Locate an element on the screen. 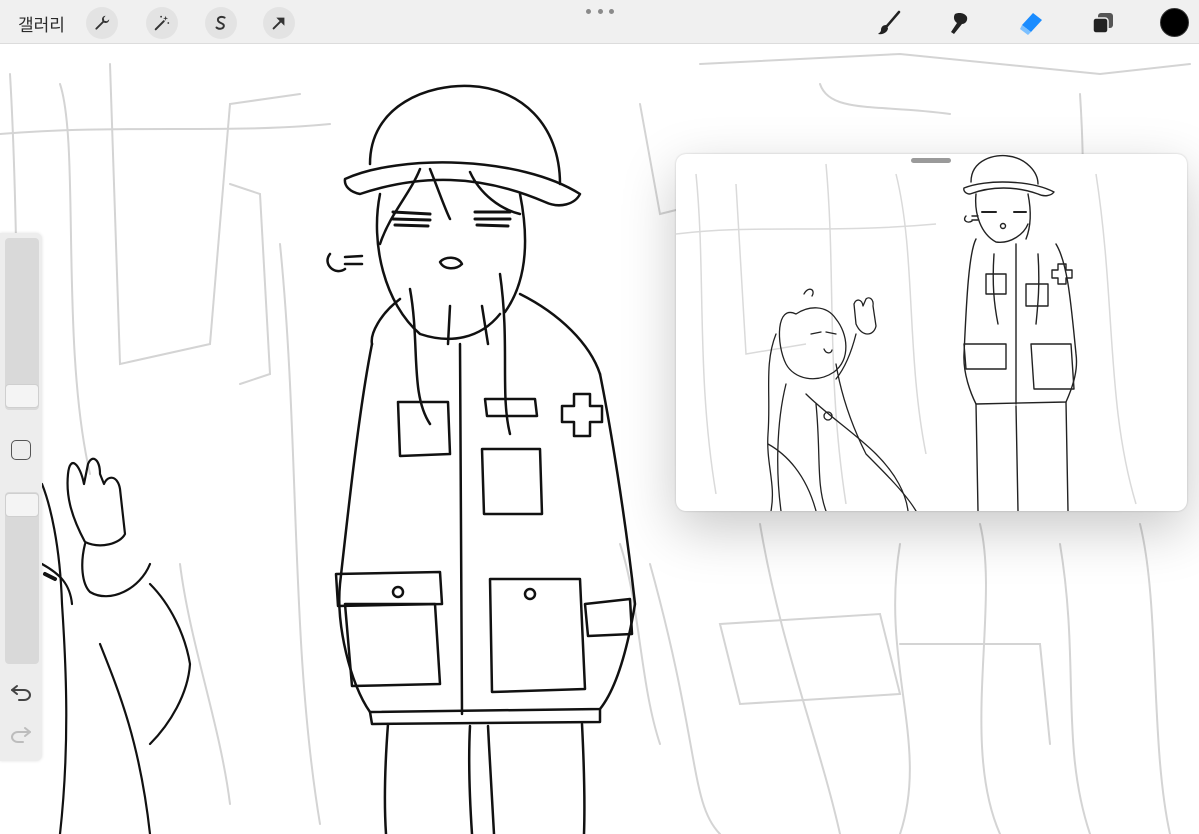 The width and height of the screenshot is (1199, 834). undo-button is located at coordinates (21, 692).